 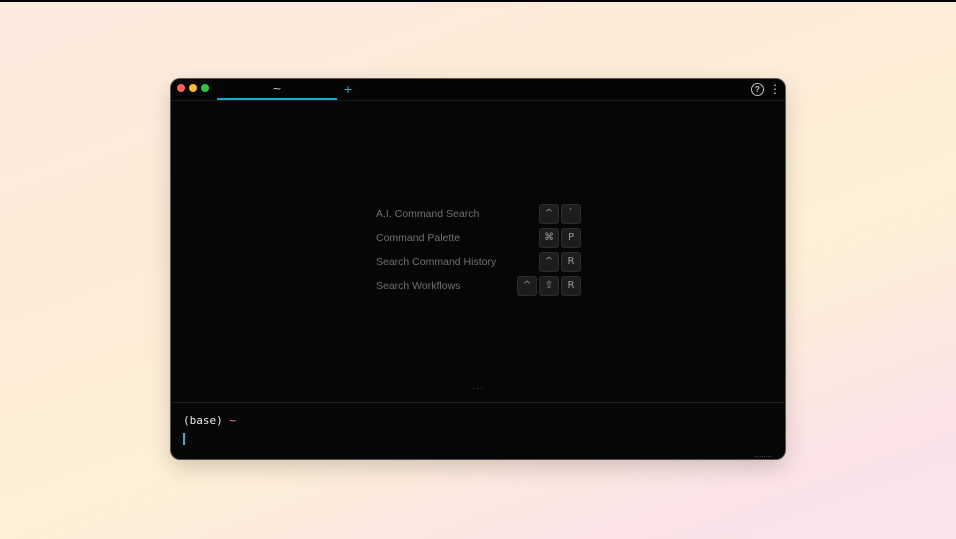 I want to click on window-resize-grip, so click(x=763, y=457).